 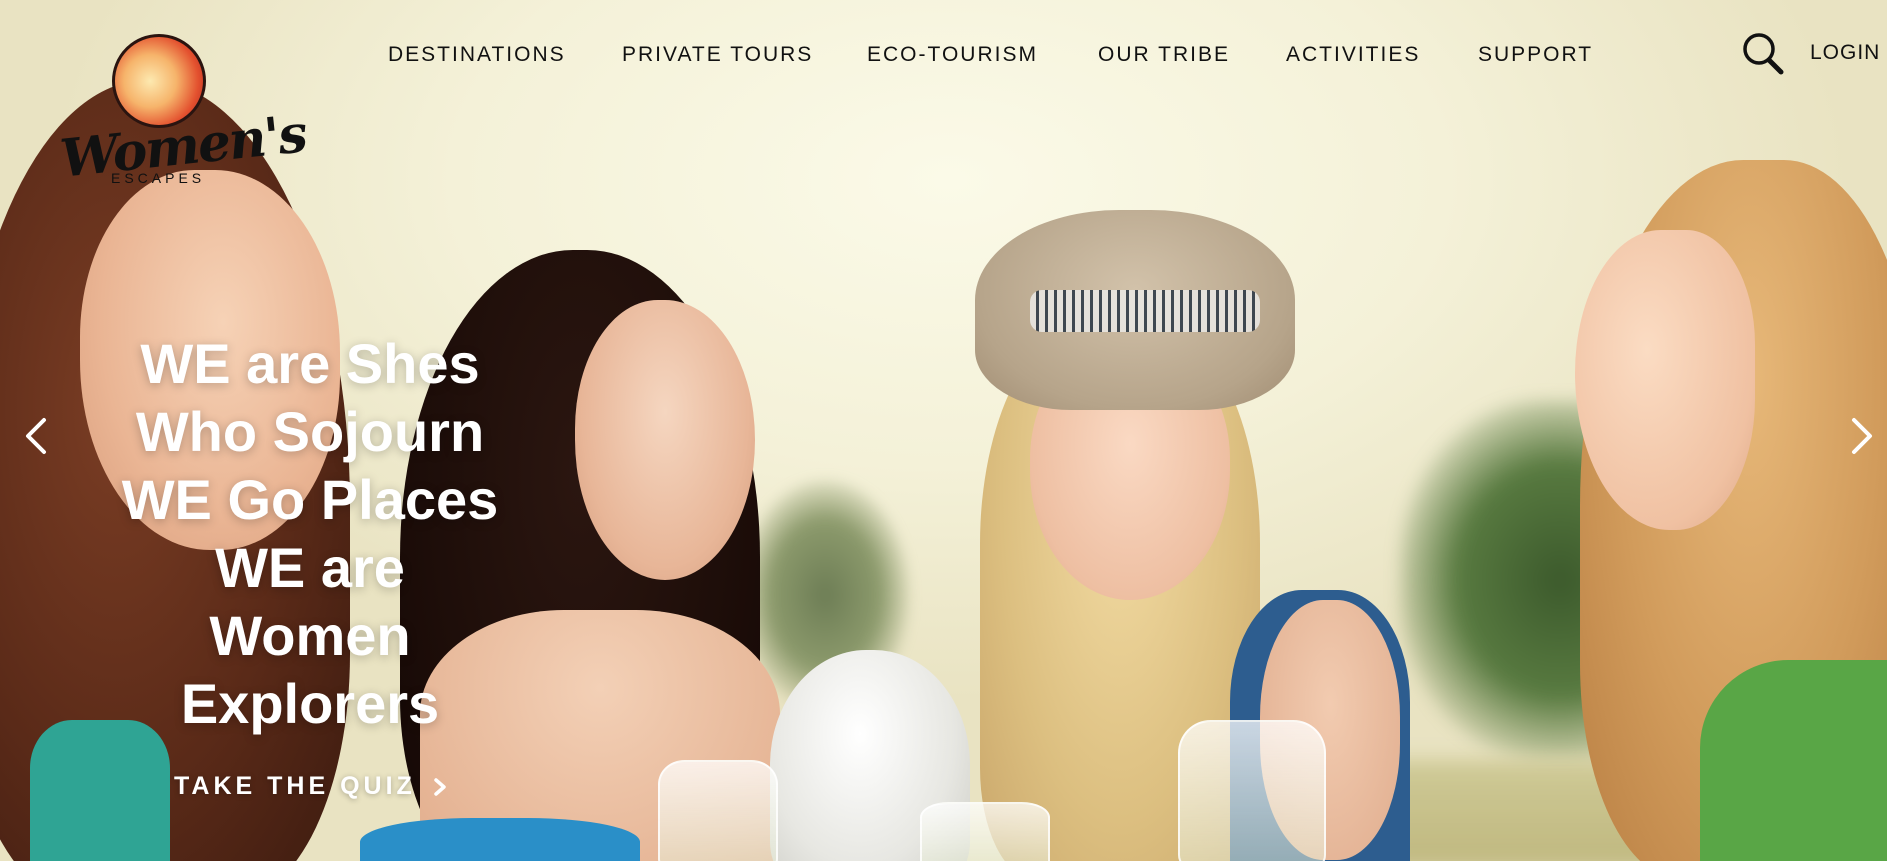 I want to click on nav-item-private-tours: PRIVATE TOURS, so click(x=717, y=55).